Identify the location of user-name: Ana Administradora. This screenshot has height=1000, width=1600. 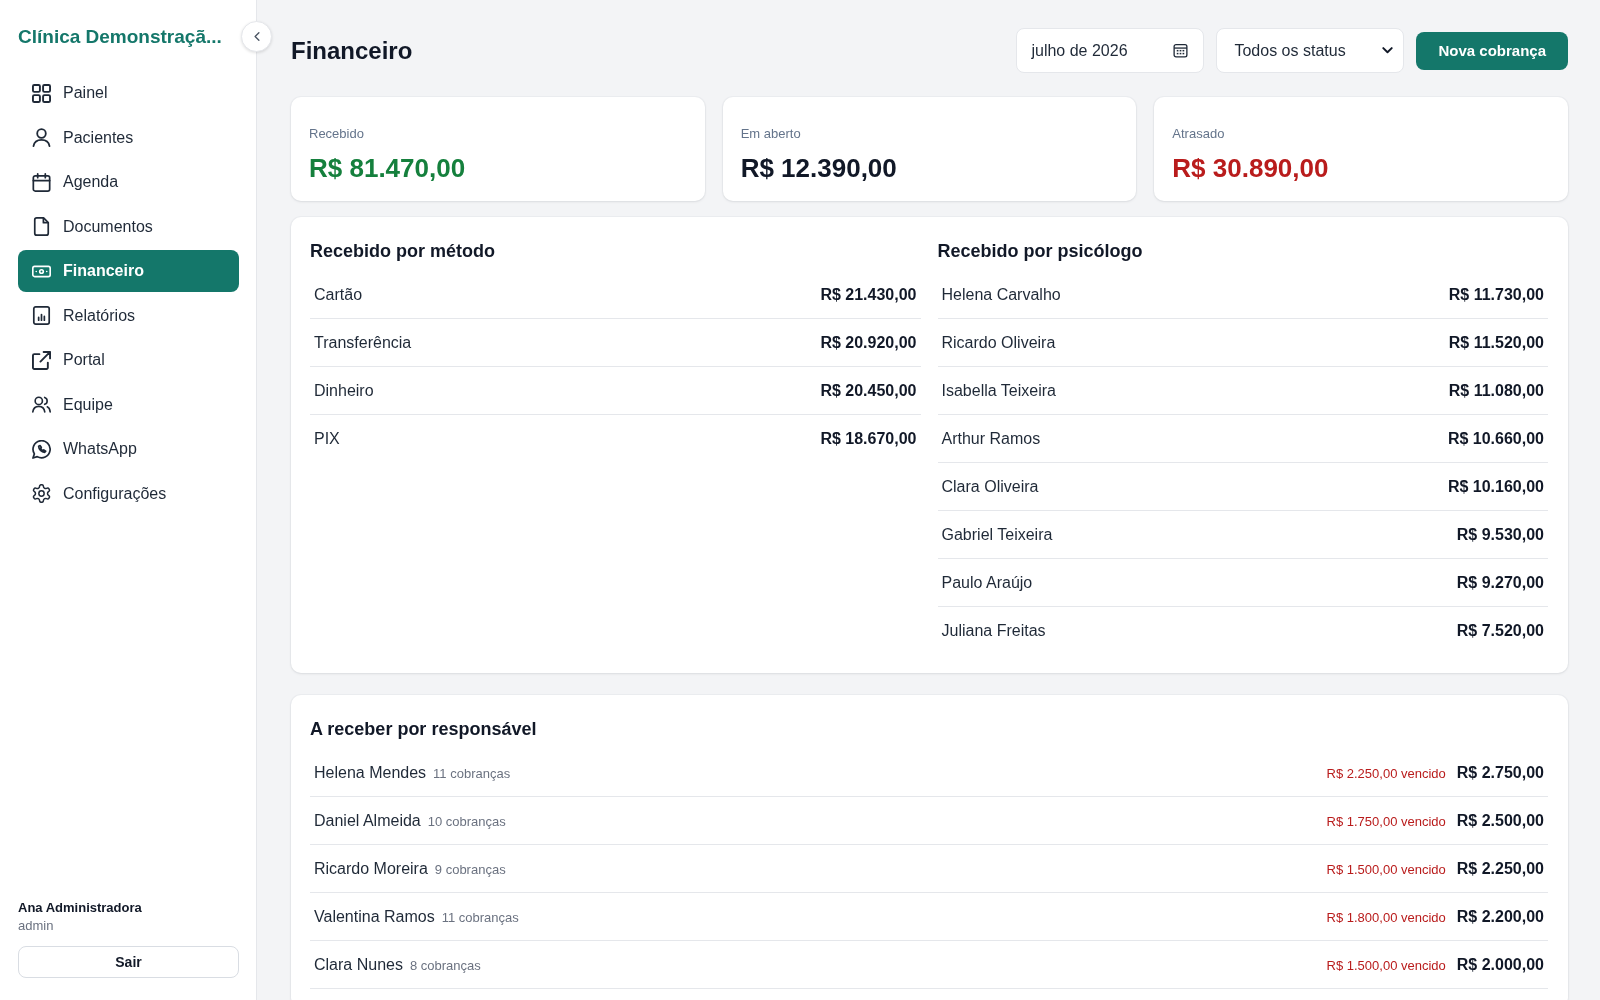
(80, 908).